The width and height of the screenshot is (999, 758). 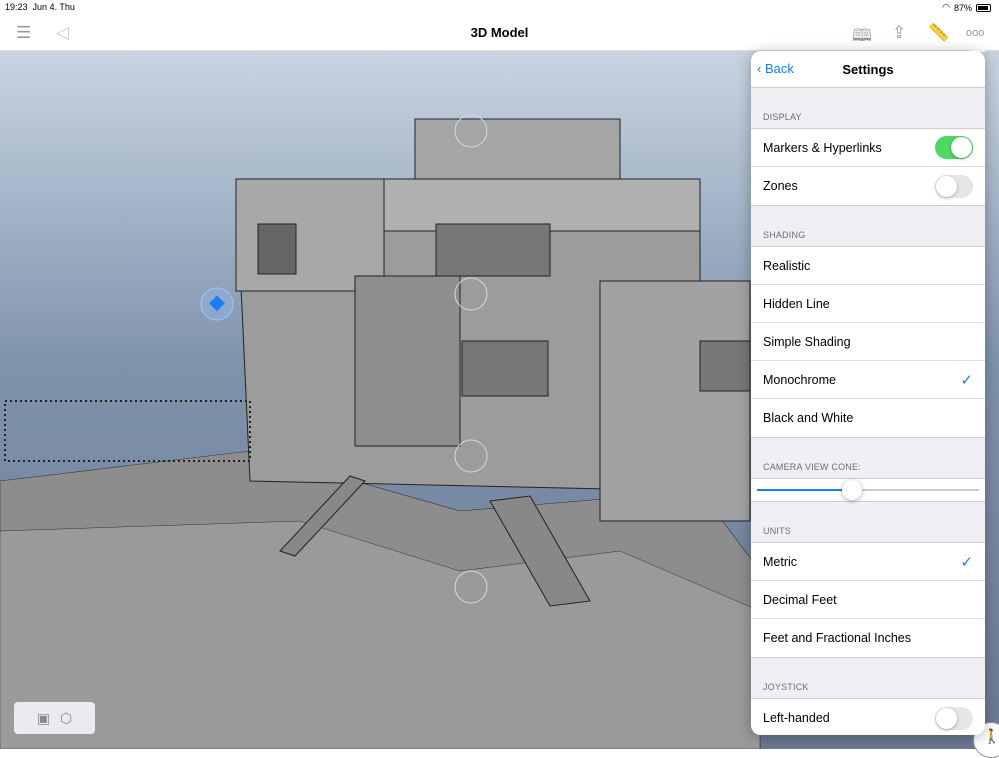 I want to click on section-shading: SHADING, so click(x=784, y=235).